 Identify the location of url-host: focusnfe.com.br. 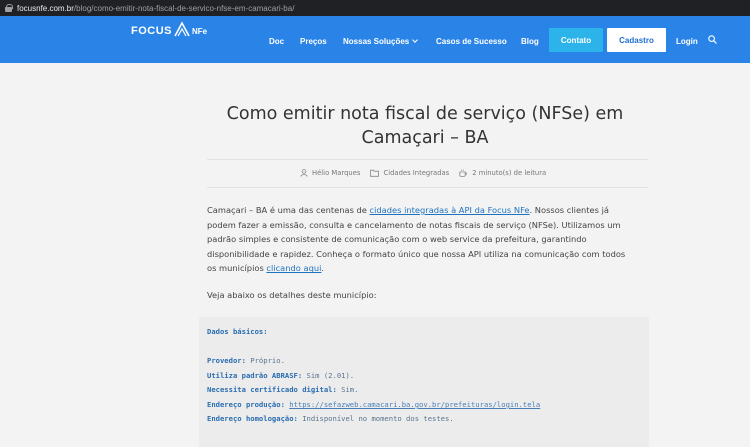
(45, 8).